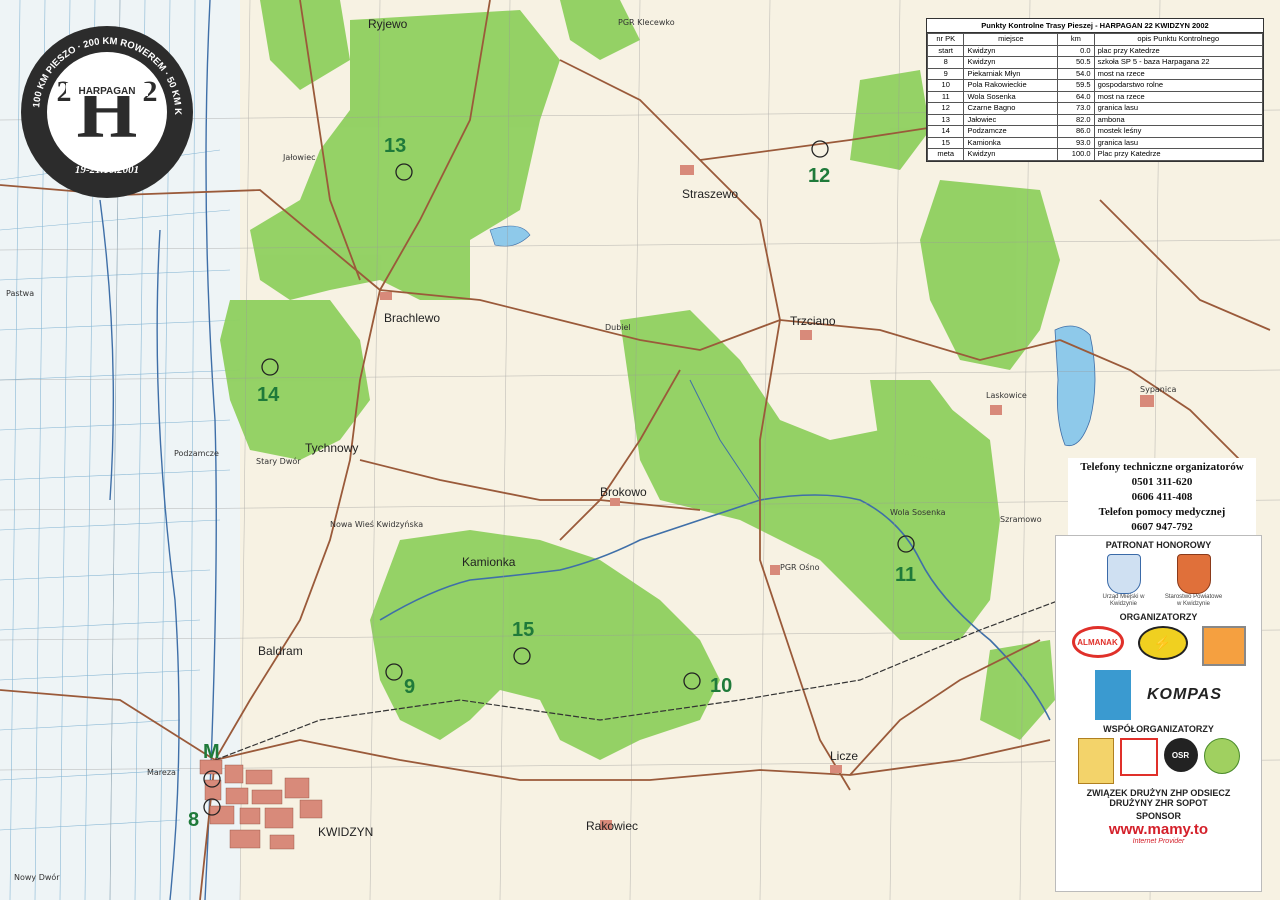  I want to click on co-organizers-title: WSPÓŁORGANIZATORZY, so click(1158, 729).